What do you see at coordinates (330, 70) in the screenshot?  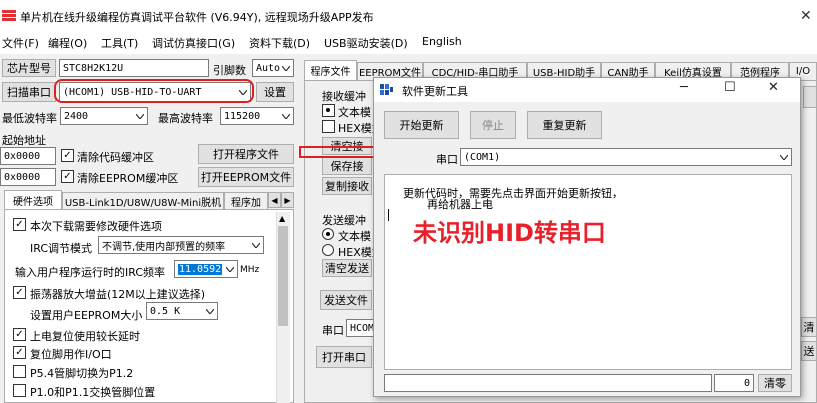 I see `tab-program-file: 程序文件` at bounding box center [330, 70].